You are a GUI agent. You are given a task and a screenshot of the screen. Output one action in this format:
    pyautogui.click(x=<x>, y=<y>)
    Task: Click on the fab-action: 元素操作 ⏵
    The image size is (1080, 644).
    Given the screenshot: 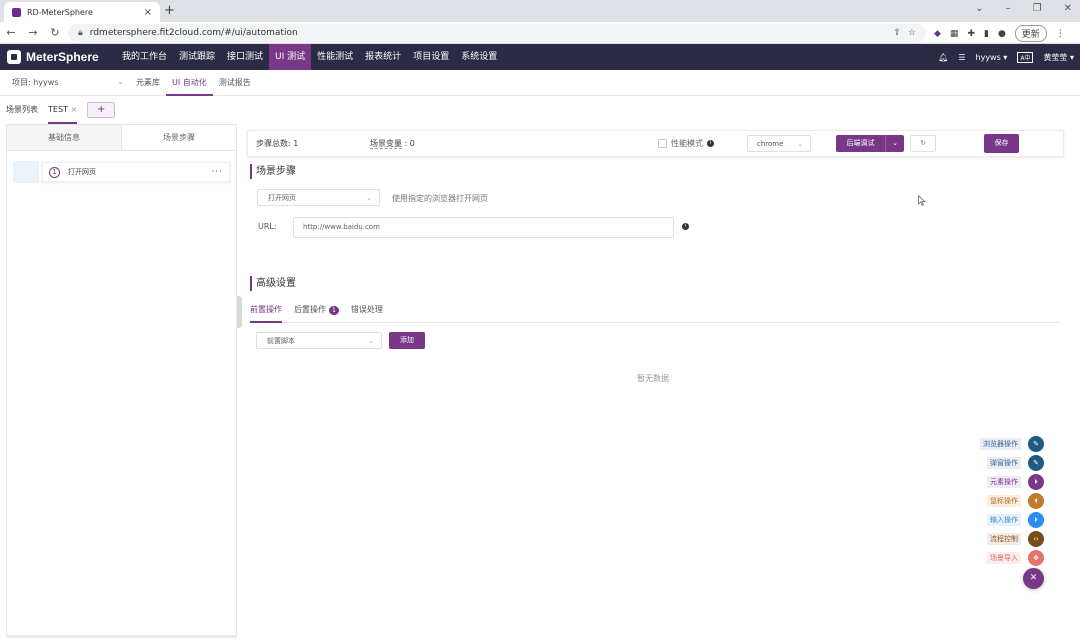 What is the action you would take?
    pyautogui.click(x=522, y=482)
    